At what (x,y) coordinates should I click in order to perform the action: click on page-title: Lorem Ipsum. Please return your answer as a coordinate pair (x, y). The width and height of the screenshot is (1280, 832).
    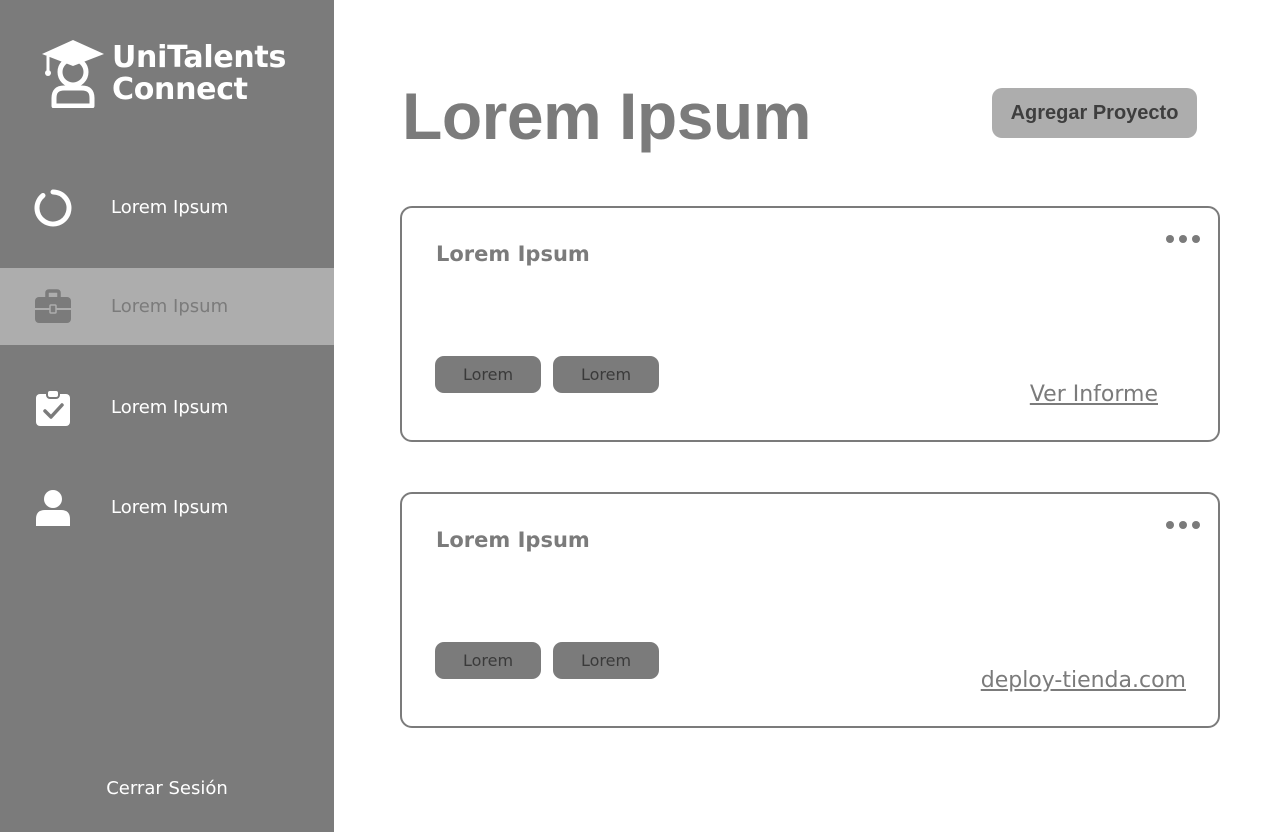
    Looking at the image, I should click on (606, 116).